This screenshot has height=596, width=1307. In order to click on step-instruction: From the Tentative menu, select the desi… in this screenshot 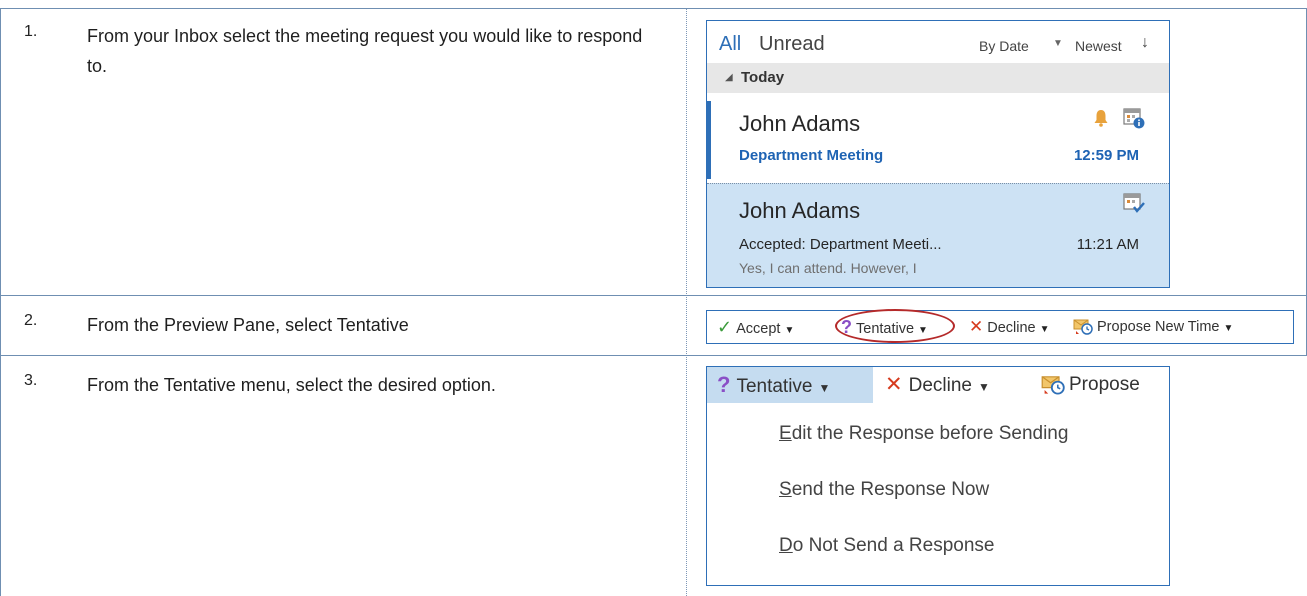, I will do `click(291, 385)`.